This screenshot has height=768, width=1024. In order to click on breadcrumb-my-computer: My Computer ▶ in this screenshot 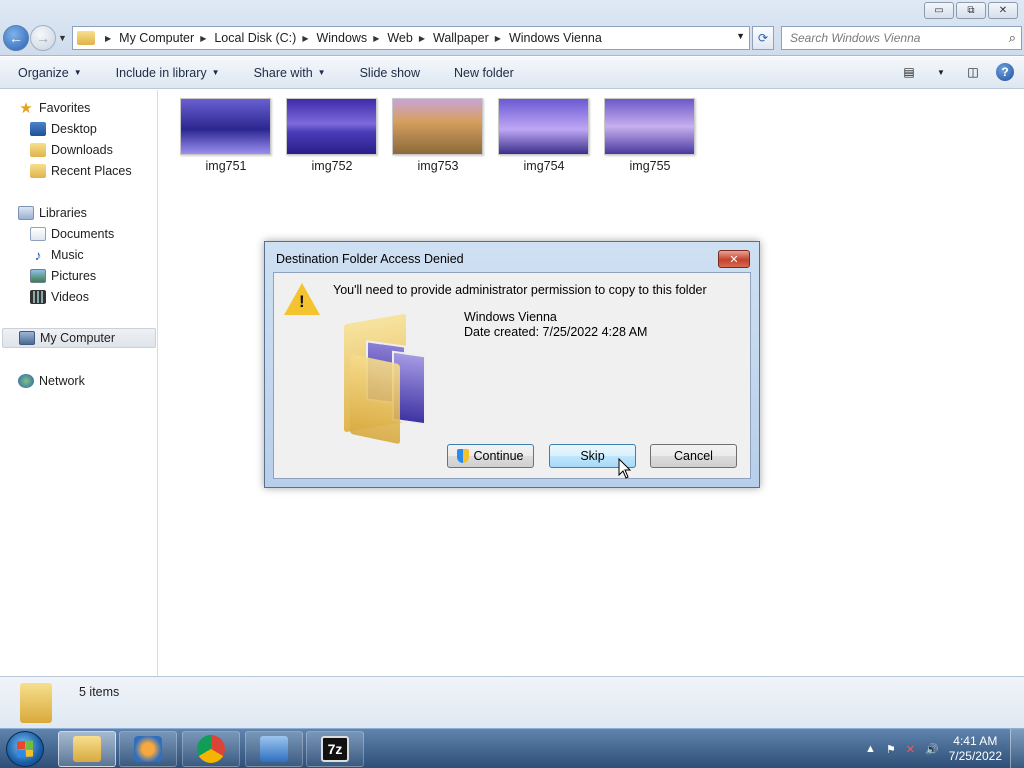, I will do `click(166, 38)`.